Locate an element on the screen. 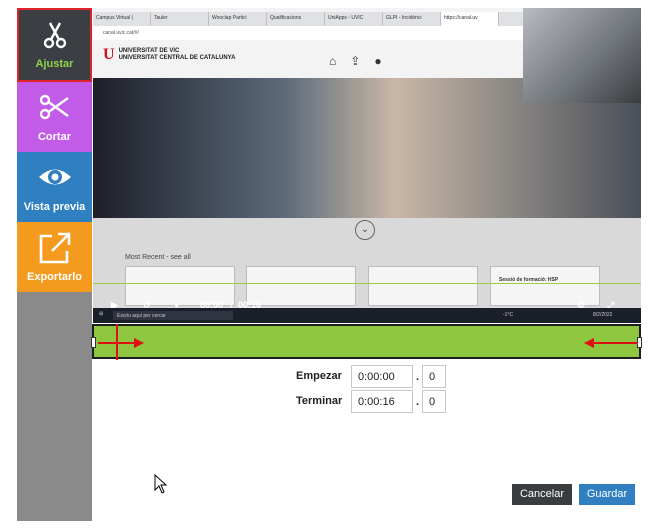 The image size is (659, 531). trim-start-handle is located at coordinates (93, 342).